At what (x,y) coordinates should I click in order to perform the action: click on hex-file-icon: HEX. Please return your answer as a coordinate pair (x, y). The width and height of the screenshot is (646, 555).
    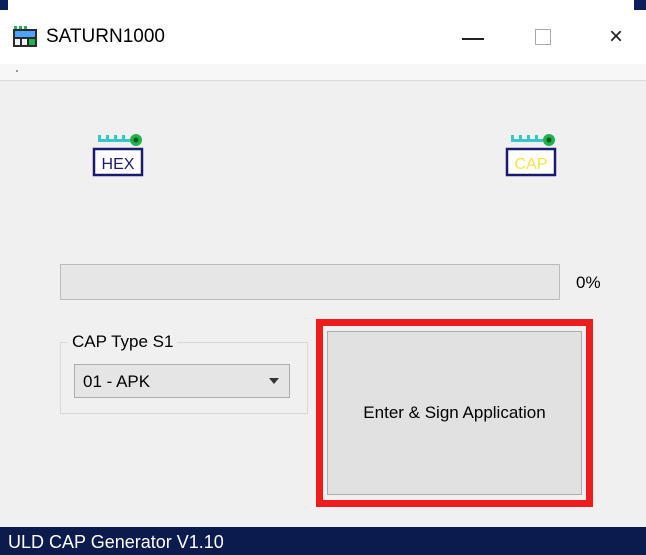
    Looking at the image, I should click on (119, 157).